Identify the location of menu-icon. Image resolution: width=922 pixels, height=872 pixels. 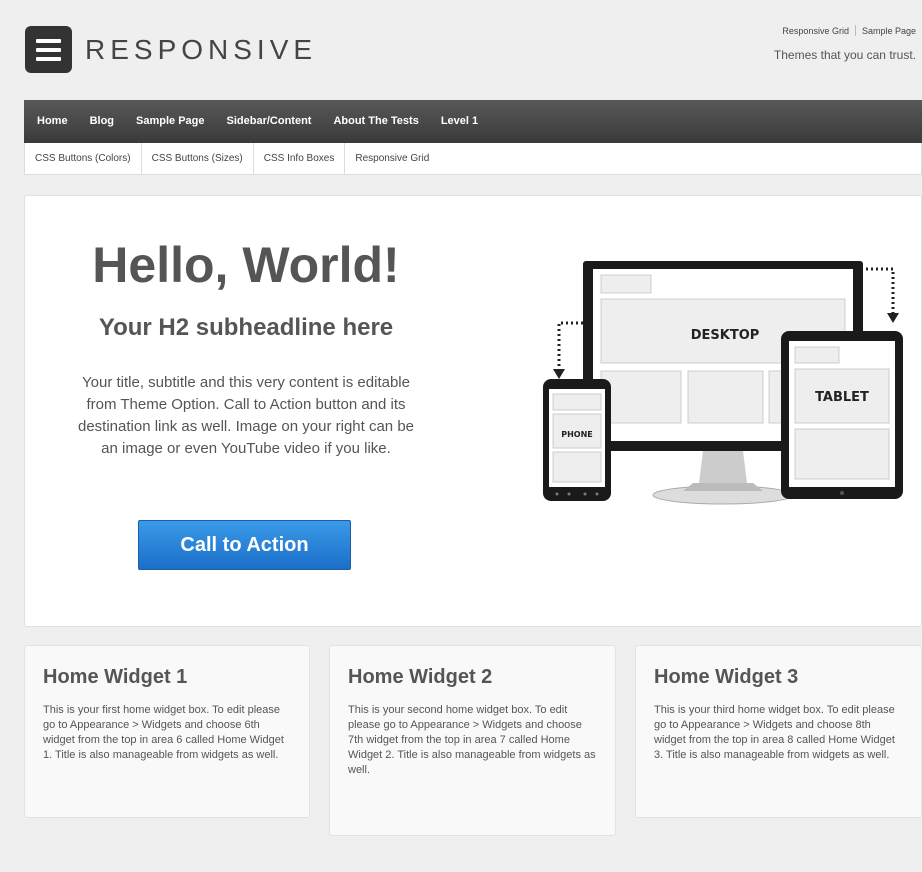
(48, 49).